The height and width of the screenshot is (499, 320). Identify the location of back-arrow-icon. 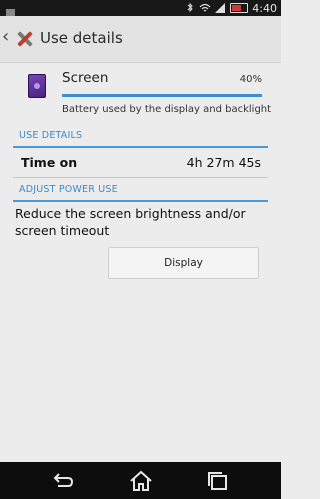
(63, 481).